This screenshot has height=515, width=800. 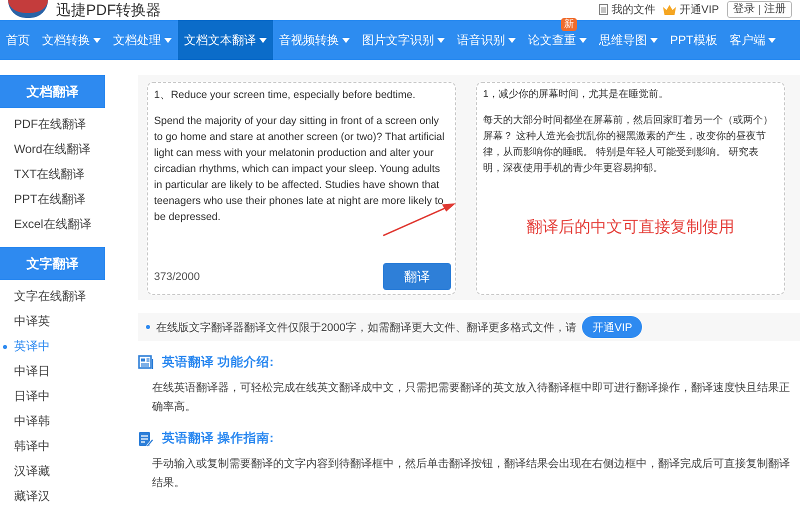 What do you see at coordinates (52, 91) in the screenshot?
I see `sidebar-header: 文档翻译` at bounding box center [52, 91].